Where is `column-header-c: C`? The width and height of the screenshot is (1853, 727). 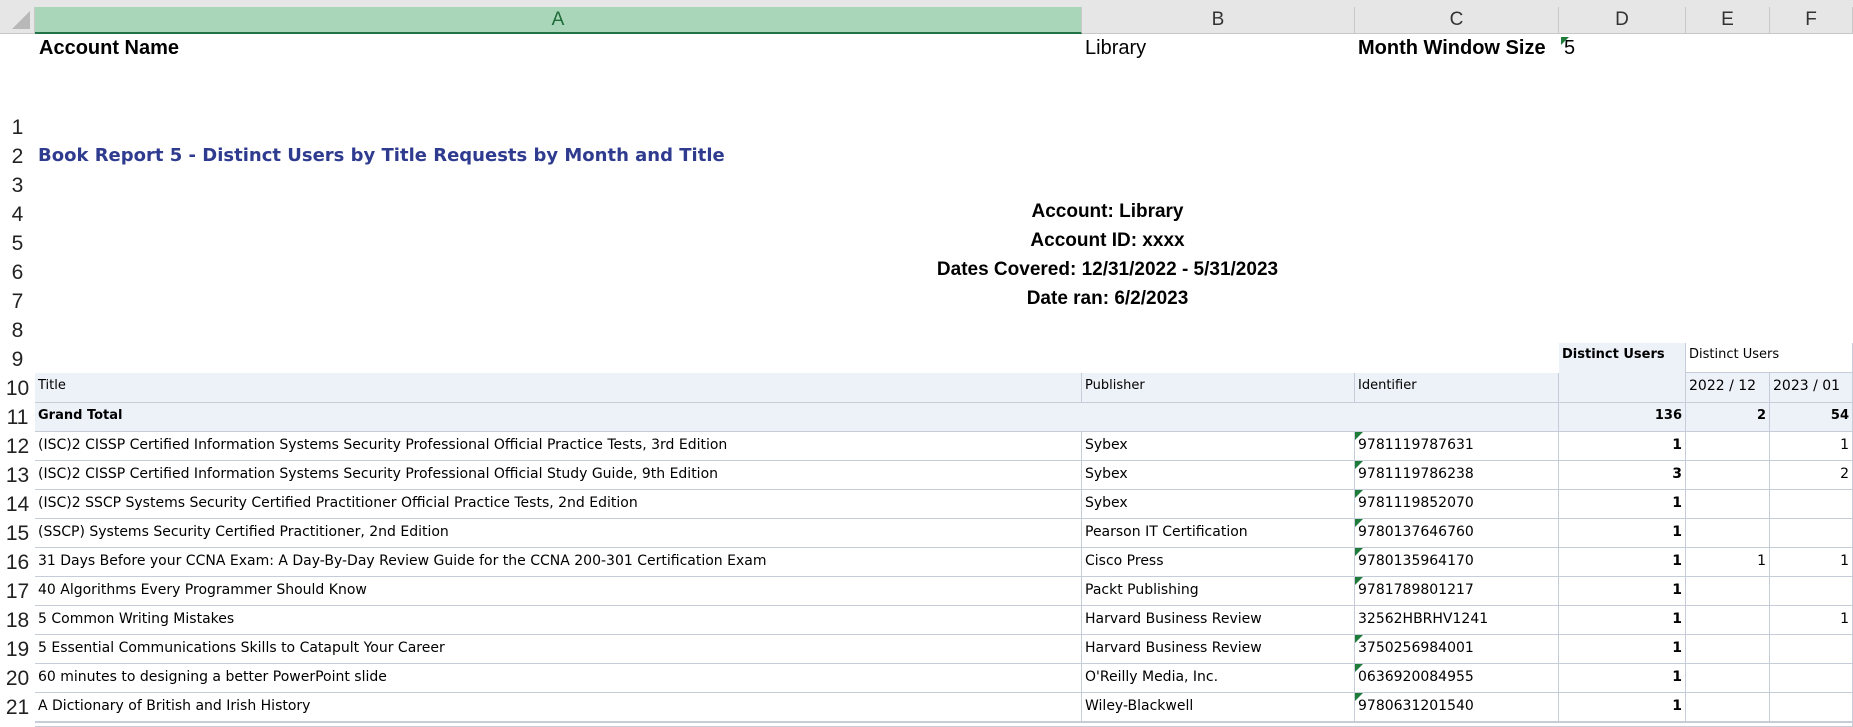 column-header-c: C is located at coordinates (1457, 20).